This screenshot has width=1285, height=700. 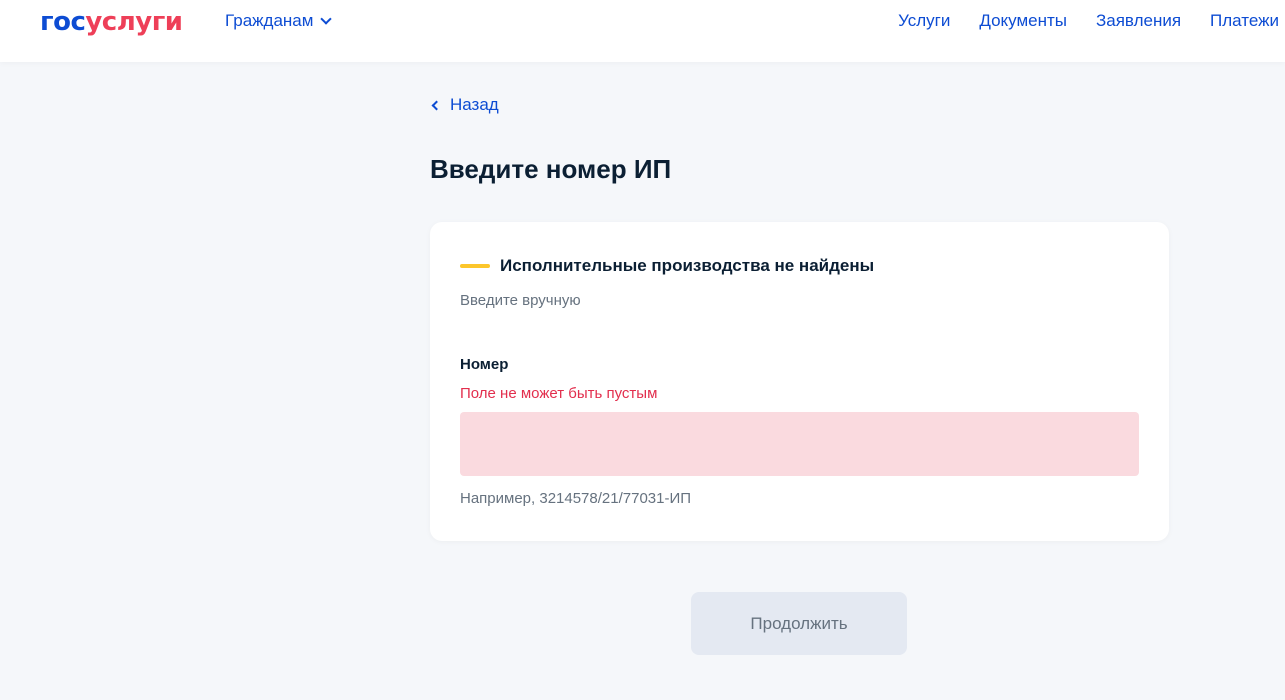 What do you see at coordinates (1088, 21) in the screenshot?
I see `main-nav: Услуги Документы Заявления Платежи` at bounding box center [1088, 21].